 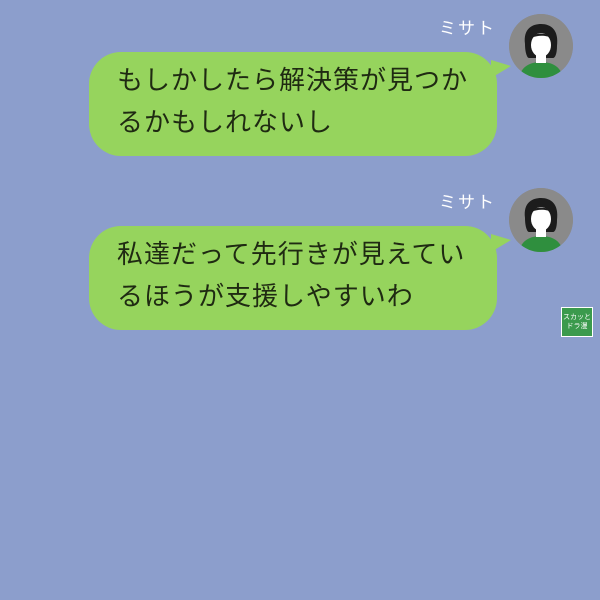 What do you see at coordinates (300, 104) in the screenshot?
I see `message-bubble: もしかしたら解決策が見つか るかもしれないし` at bounding box center [300, 104].